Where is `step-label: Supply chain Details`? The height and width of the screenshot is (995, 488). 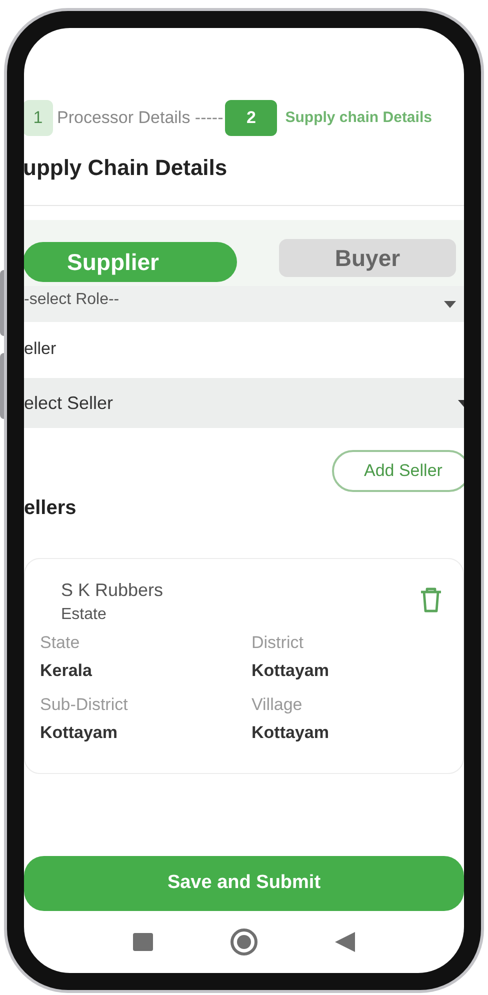 step-label: Supply chain Details is located at coordinates (358, 118).